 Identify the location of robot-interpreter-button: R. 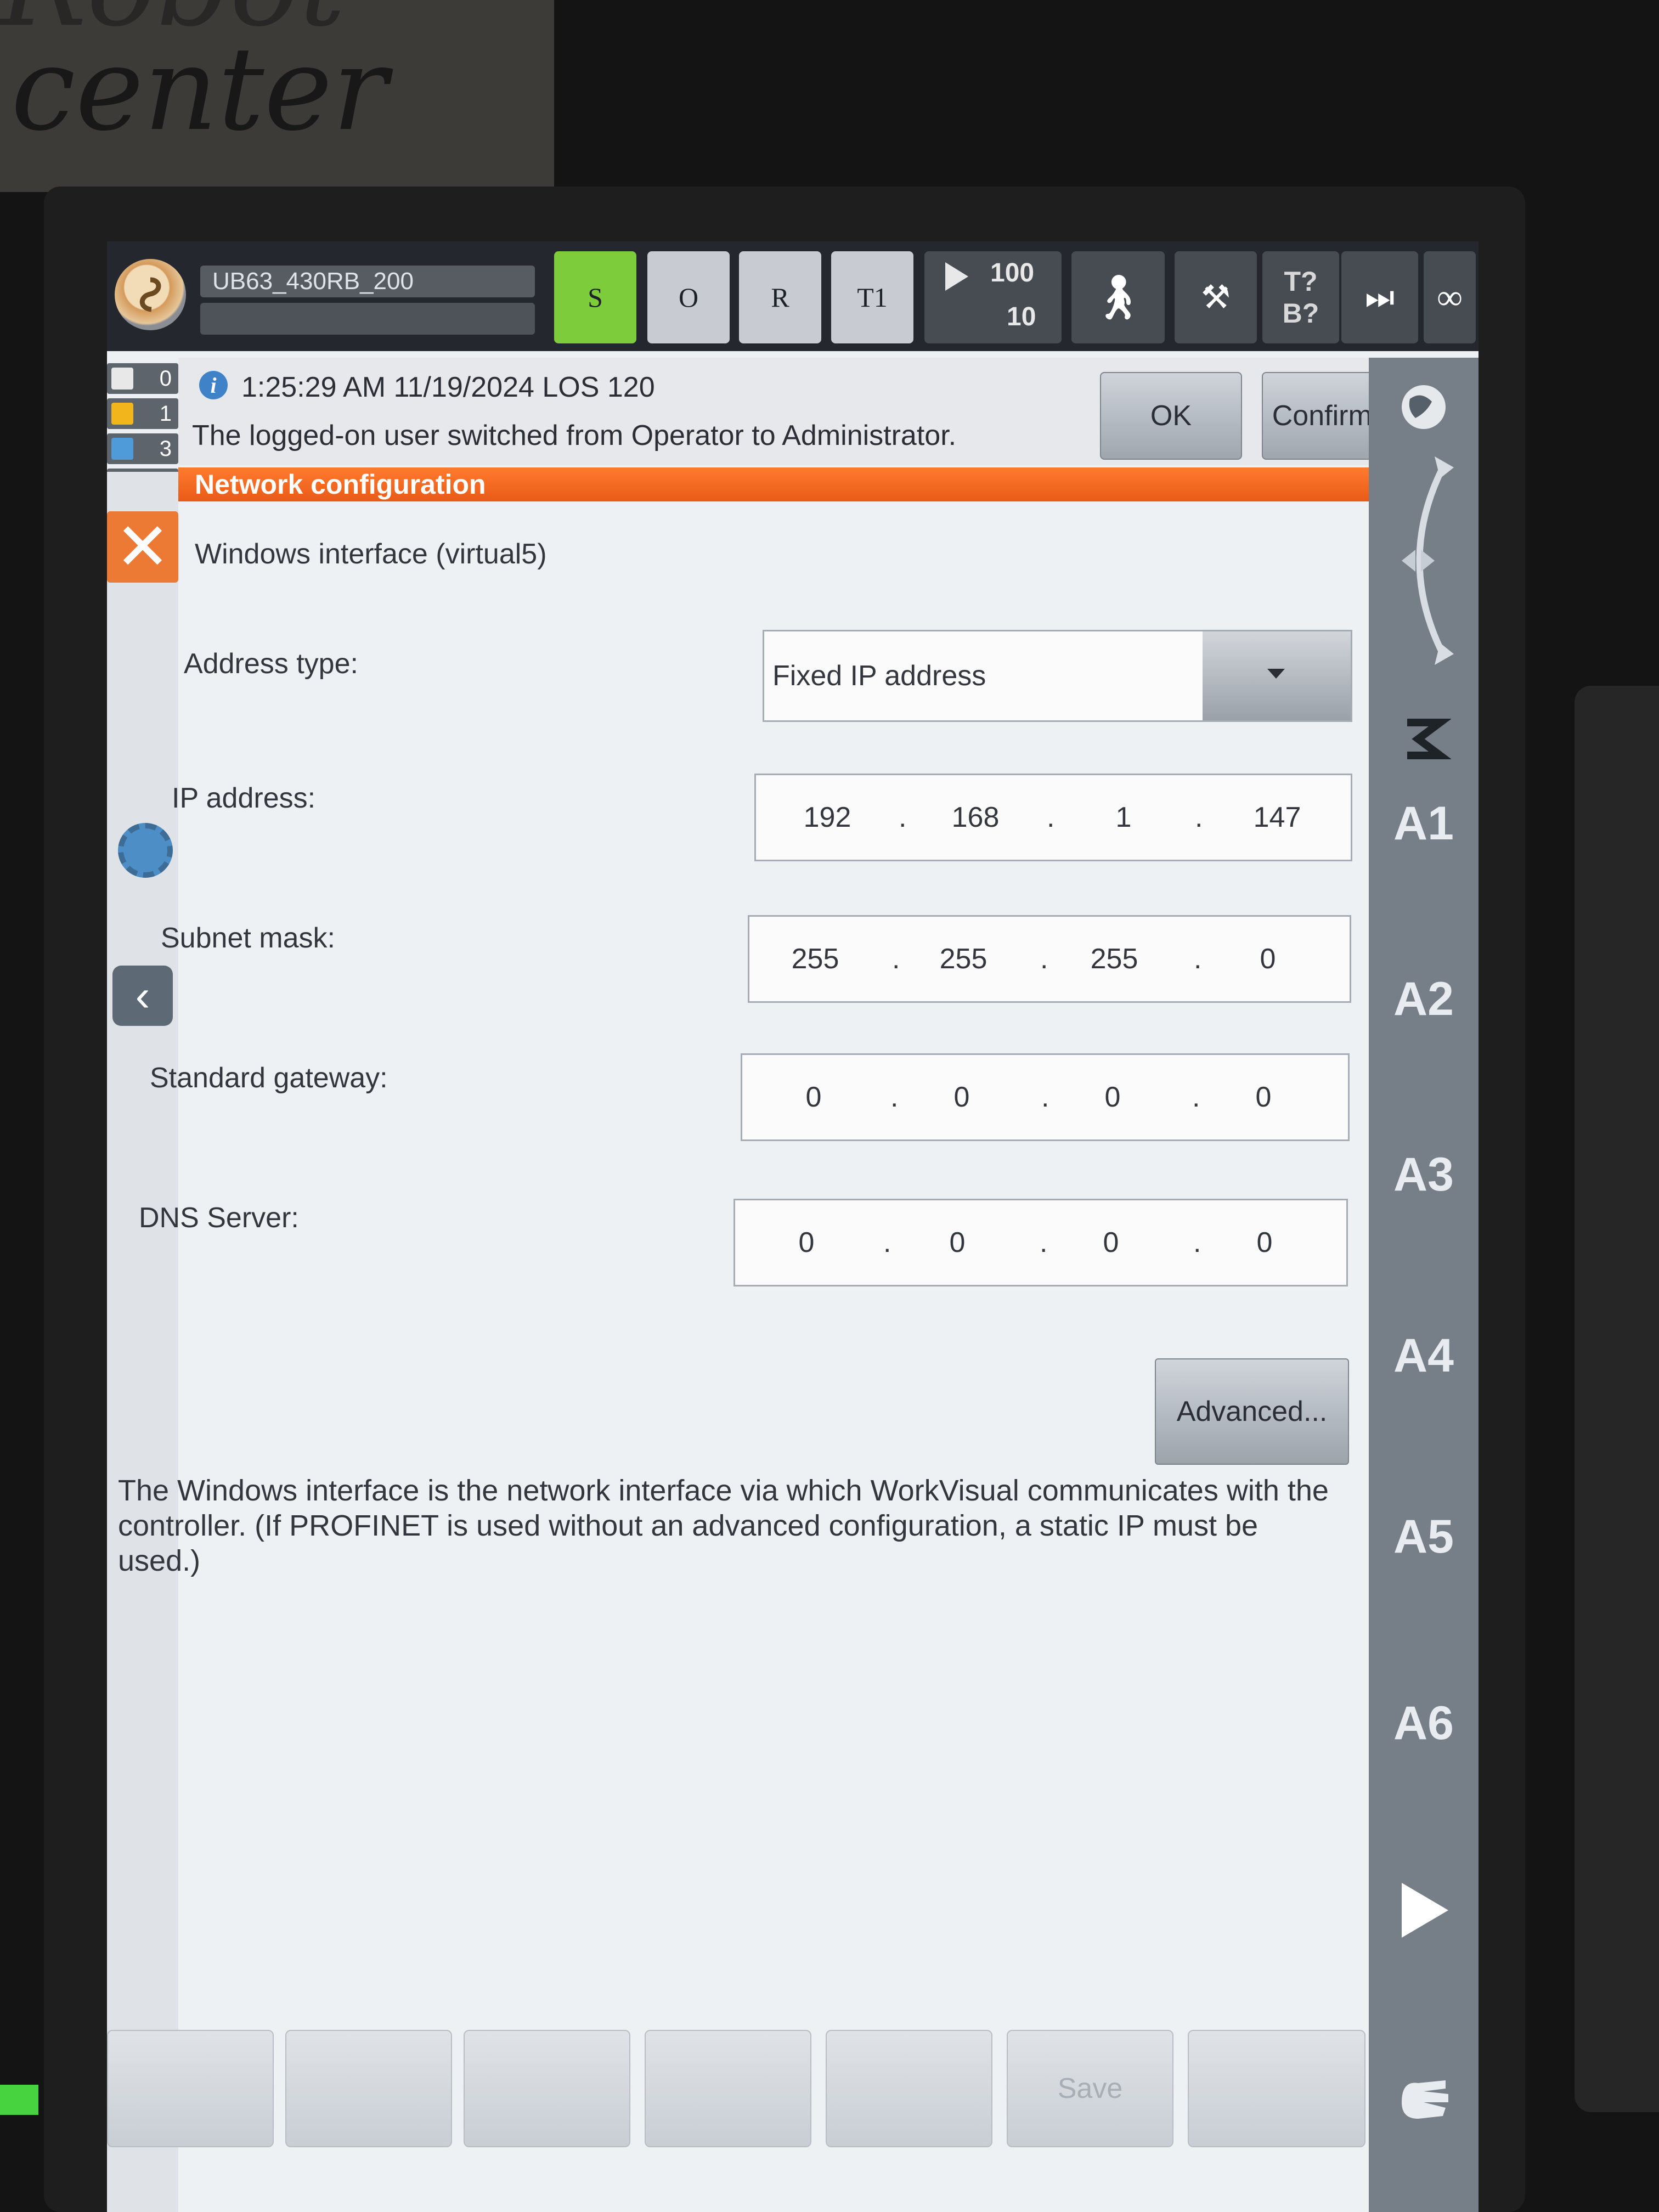
(780, 297).